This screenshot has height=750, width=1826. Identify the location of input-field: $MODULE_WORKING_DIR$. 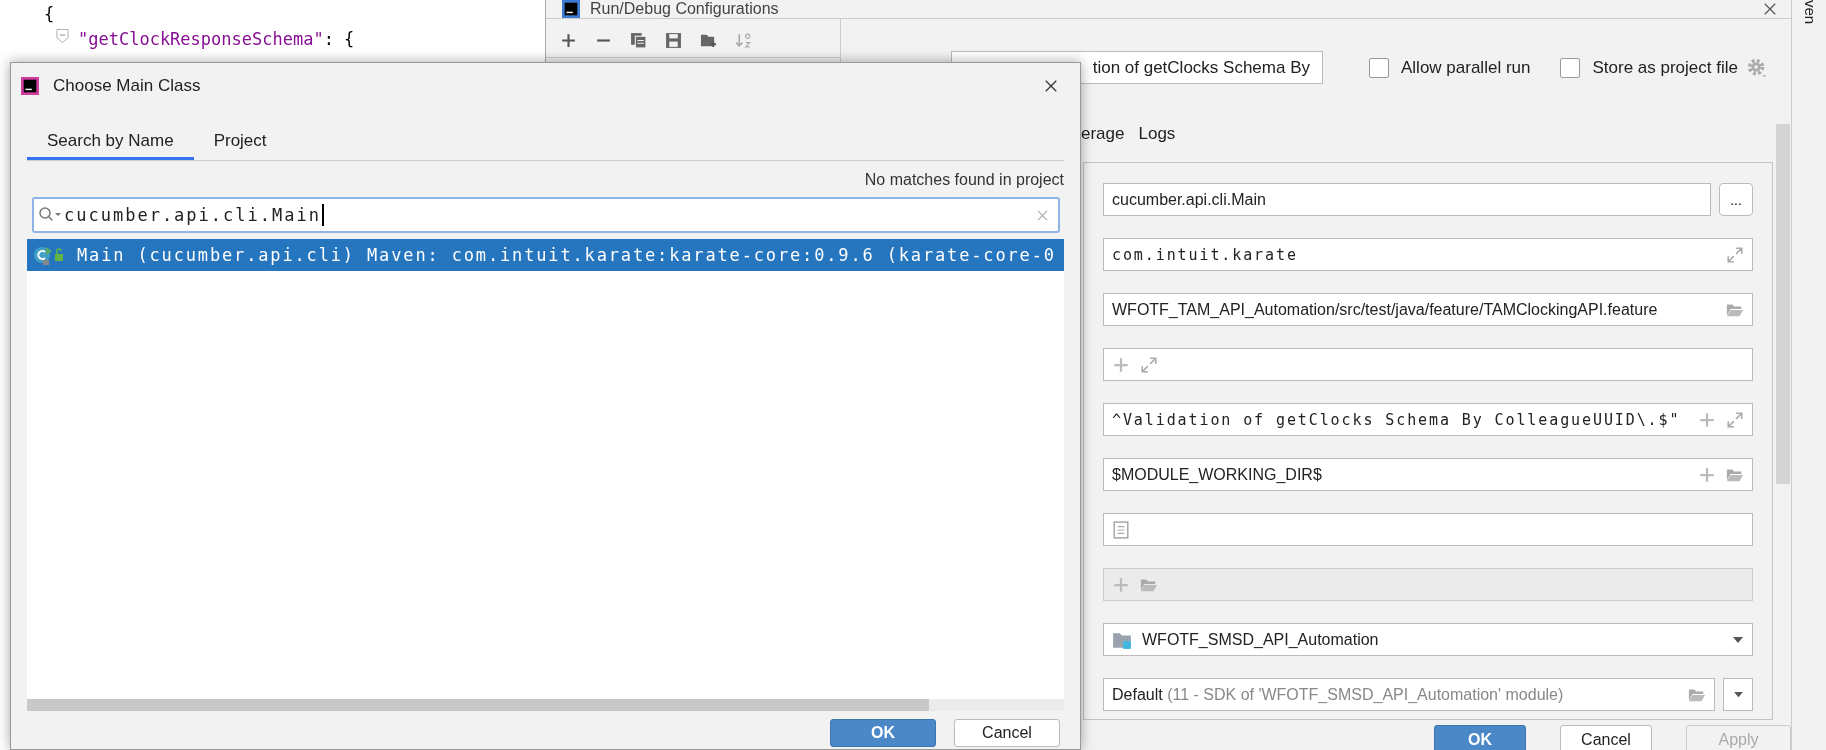
(1428, 474).